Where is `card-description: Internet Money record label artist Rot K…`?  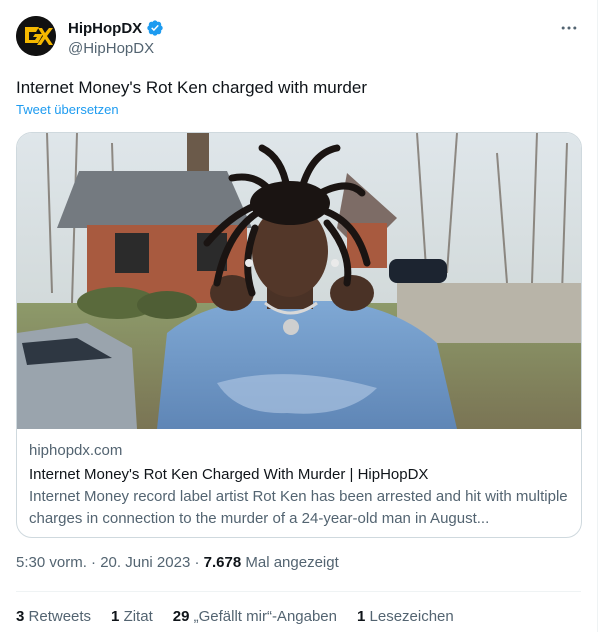 card-description: Internet Money record label artist Rot K… is located at coordinates (298, 507).